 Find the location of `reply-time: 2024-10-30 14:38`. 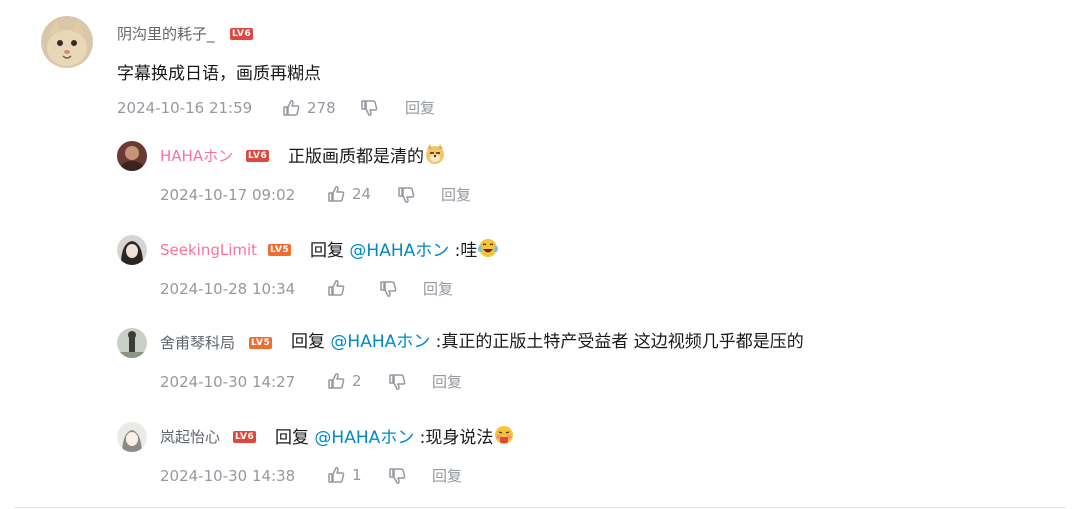

reply-time: 2024-10-30 14:38 is located at coordinates (228, 476).